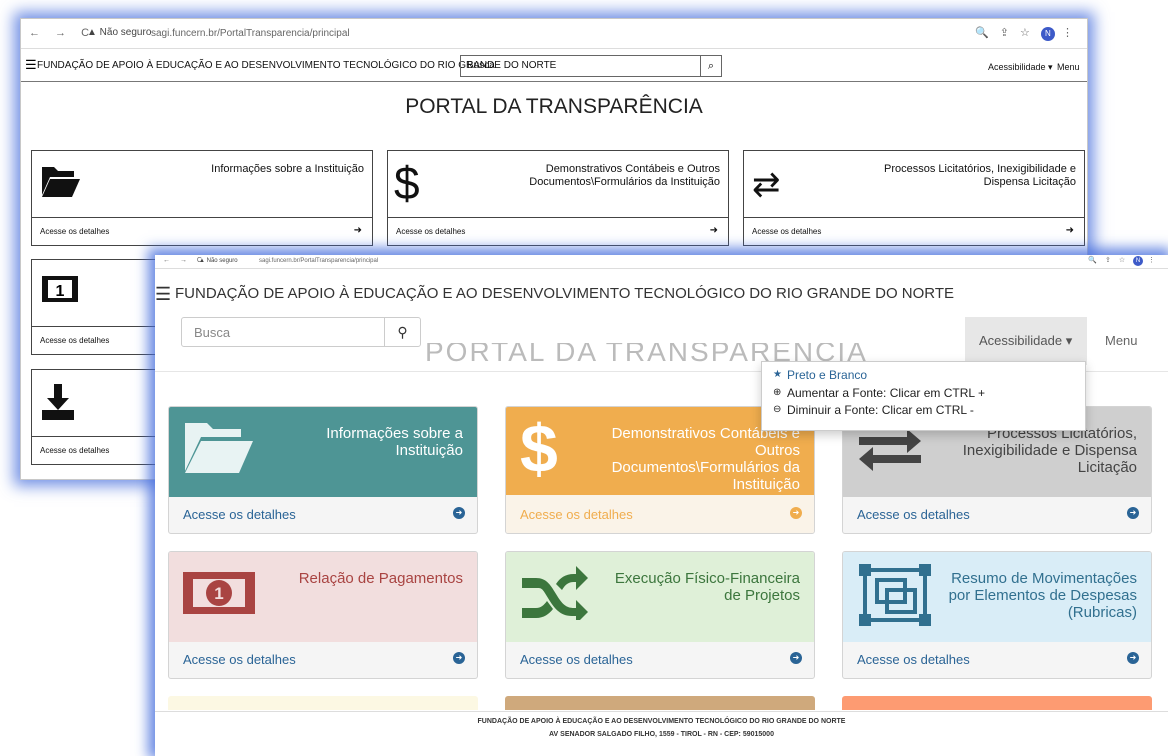 Image resolution: width=1168 pixels, height=756 pixels. Describe the element at coordinates (777, 374) in the screenshot. I see `star-icon: ★` at that location.